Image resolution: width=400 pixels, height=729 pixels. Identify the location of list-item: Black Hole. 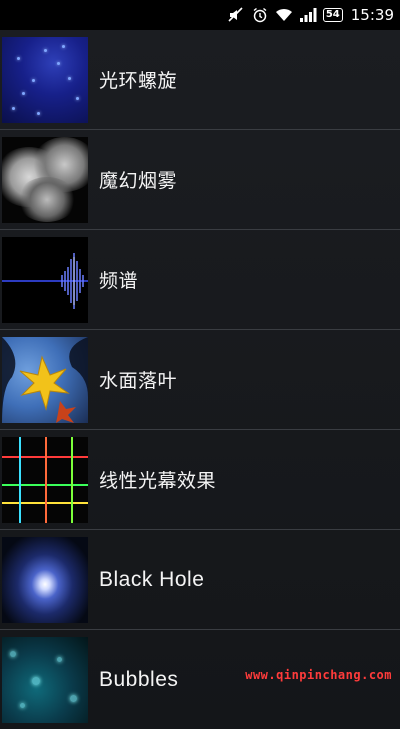
(200, 580).